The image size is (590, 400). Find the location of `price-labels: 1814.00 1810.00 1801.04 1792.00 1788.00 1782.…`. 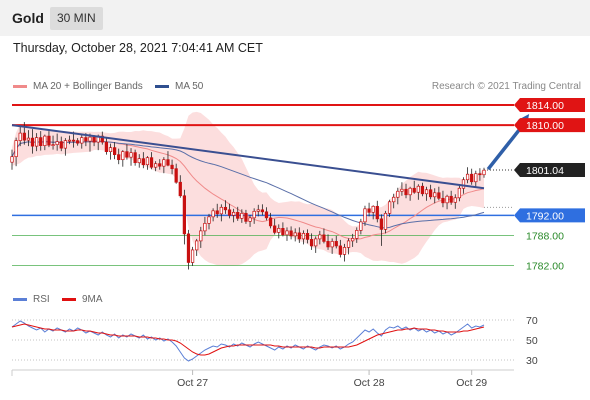

price-labels: 1814.00 1810.00 1801.04 1792.00 1788.00 1782.… is located at coordinates (549, 185).